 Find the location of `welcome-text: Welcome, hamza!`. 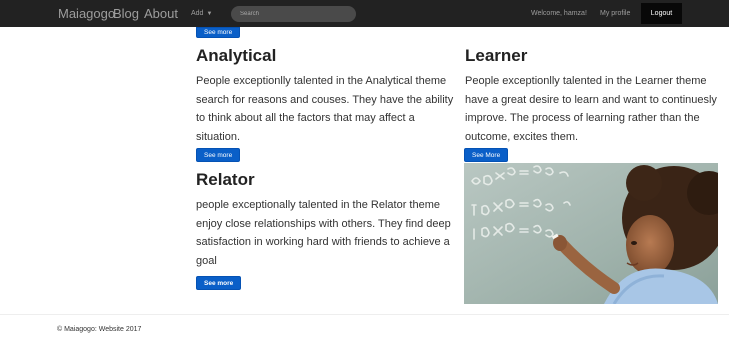

welcome-text: Welcome, hamza! is located at coordinates (559, 13).